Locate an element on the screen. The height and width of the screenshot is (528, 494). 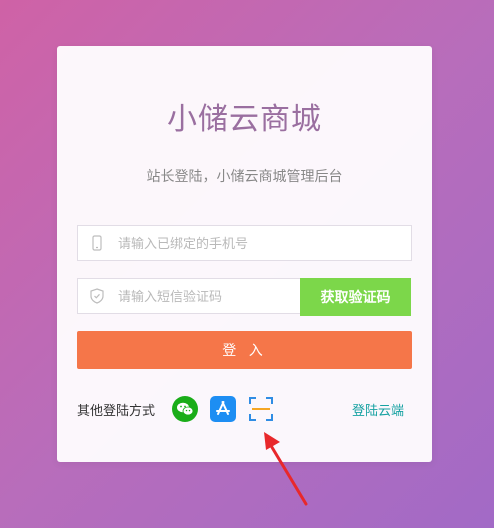
phone-input is located at coordinates (243, 244).